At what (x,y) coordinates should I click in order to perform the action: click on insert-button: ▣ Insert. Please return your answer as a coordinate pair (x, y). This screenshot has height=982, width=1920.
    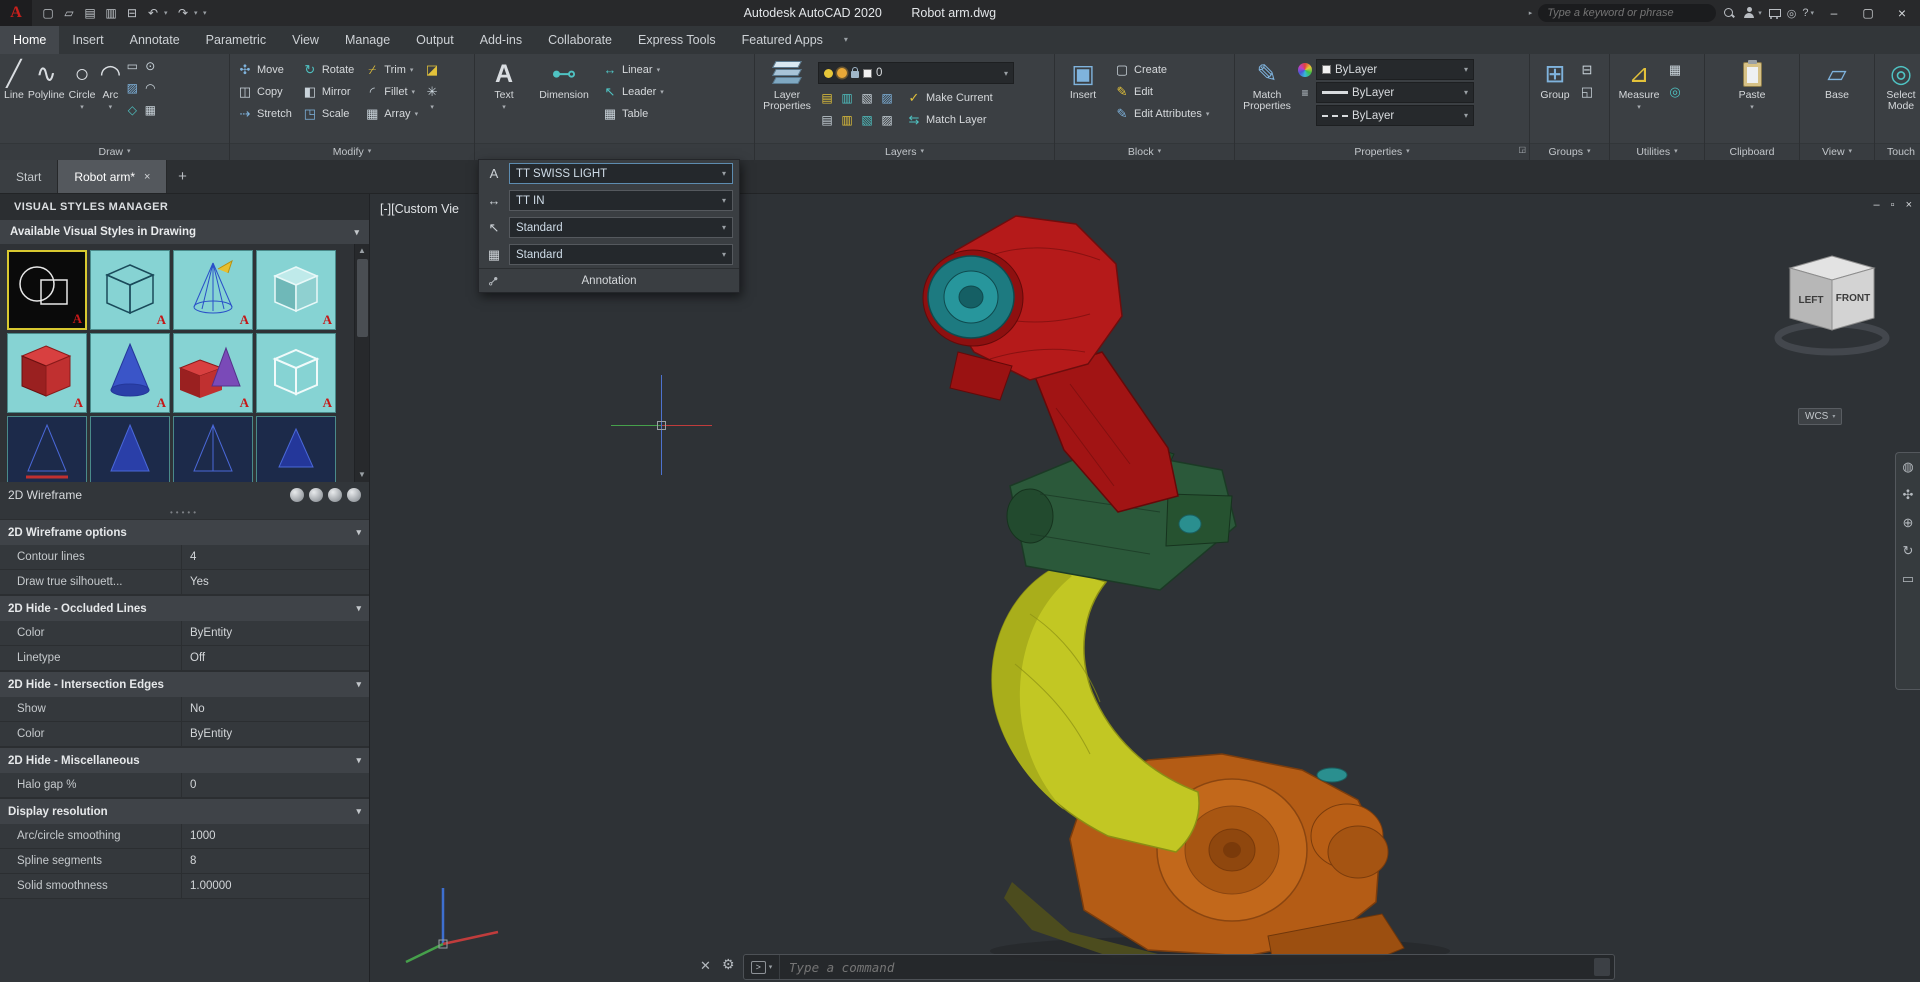
    Looking at the image, I should click on (1083, 99).